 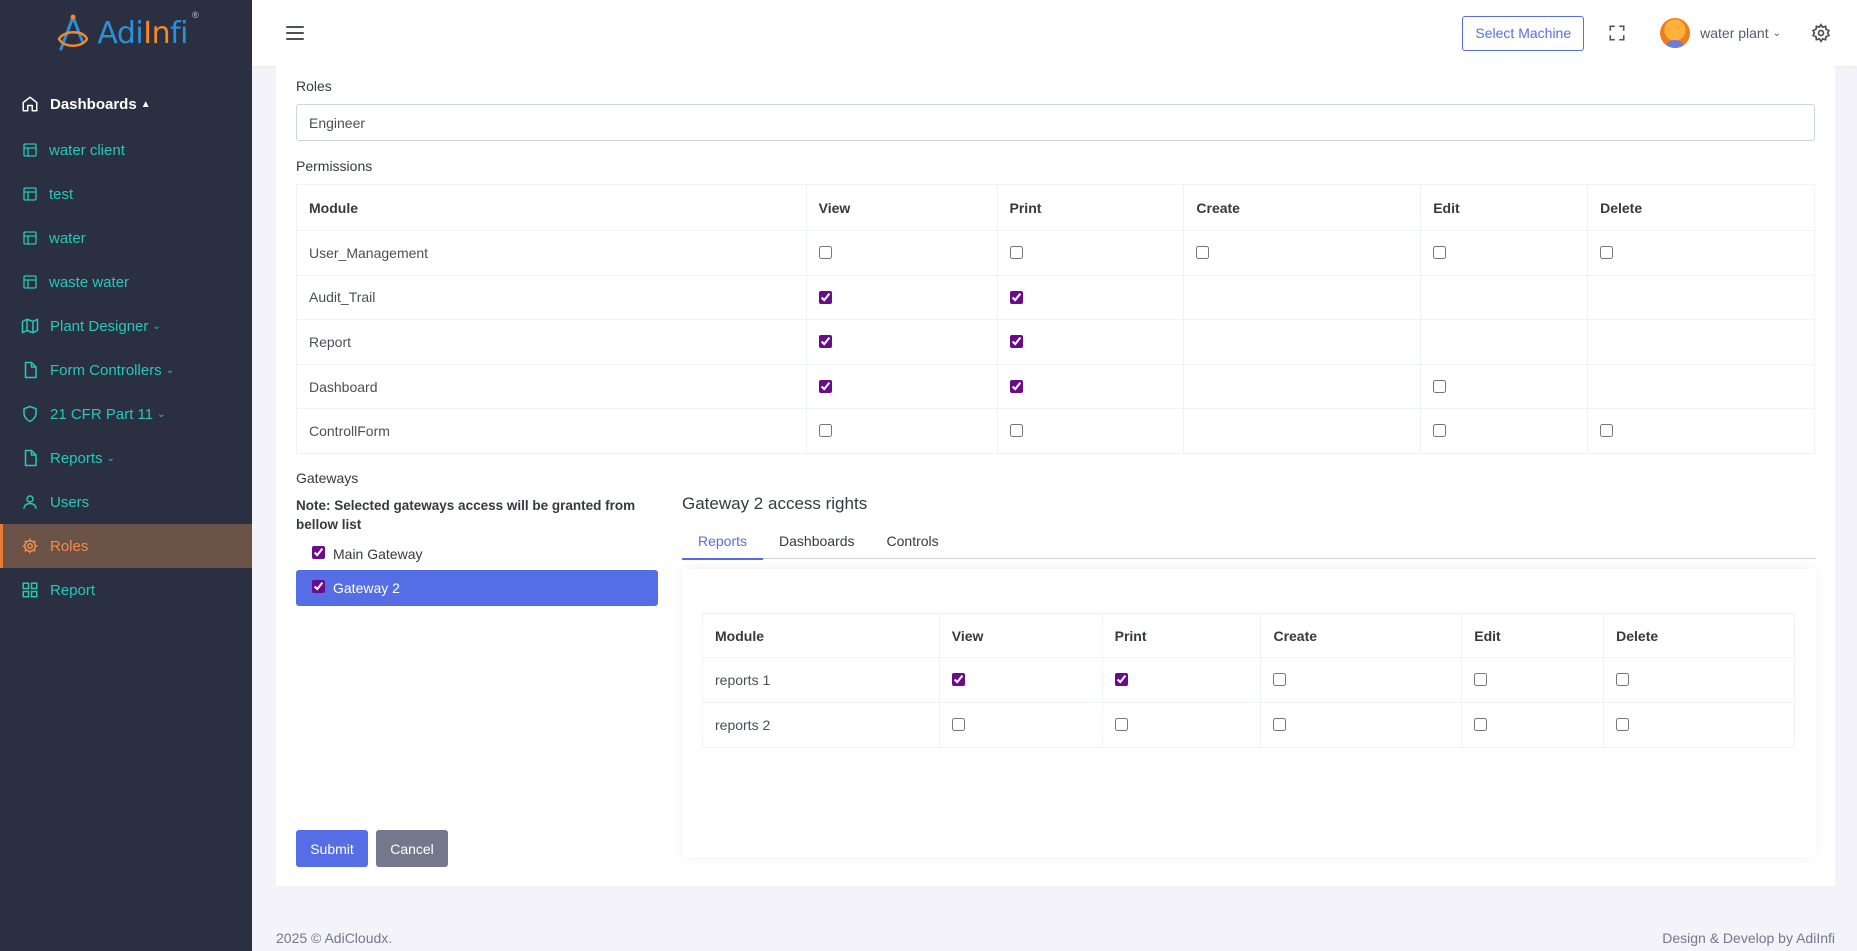 I want to click on registered-mark: ®, so click(x=195, y=15).